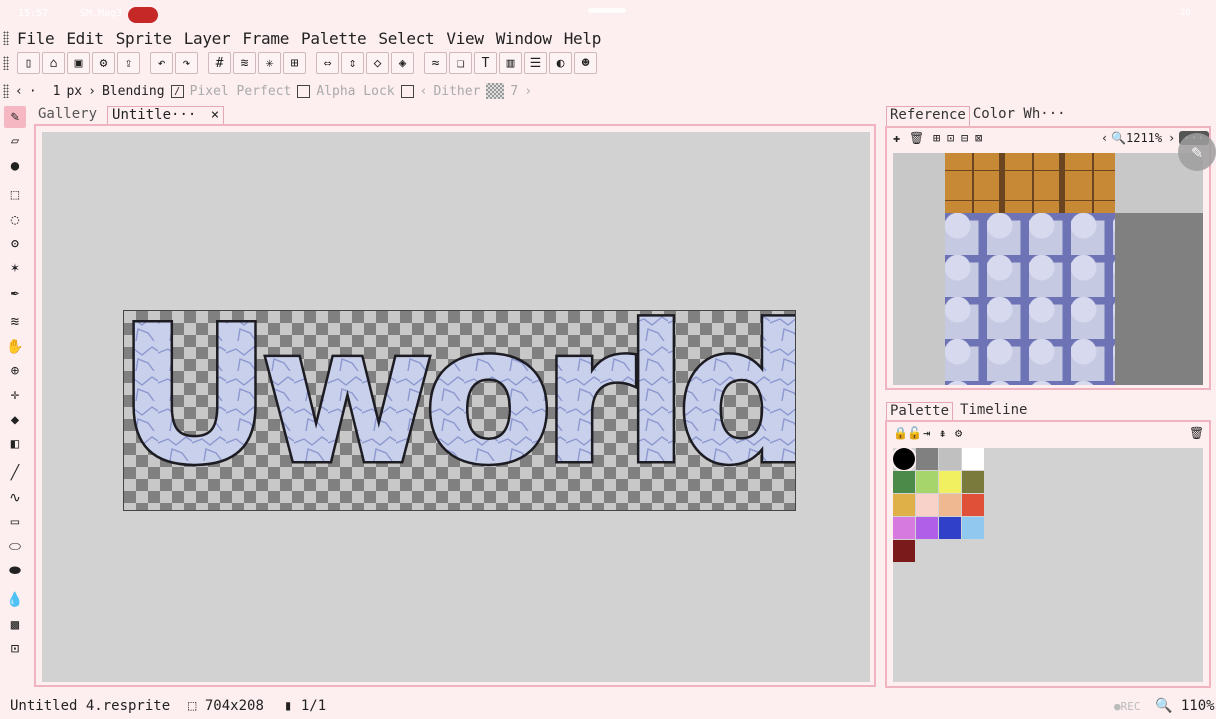 This screenshot has width=1216, height=719. What do you see at coordinates (327, 63) in the screenshot?
I see `flip-h-icon: ⇔` at bounding box center [327, 63].